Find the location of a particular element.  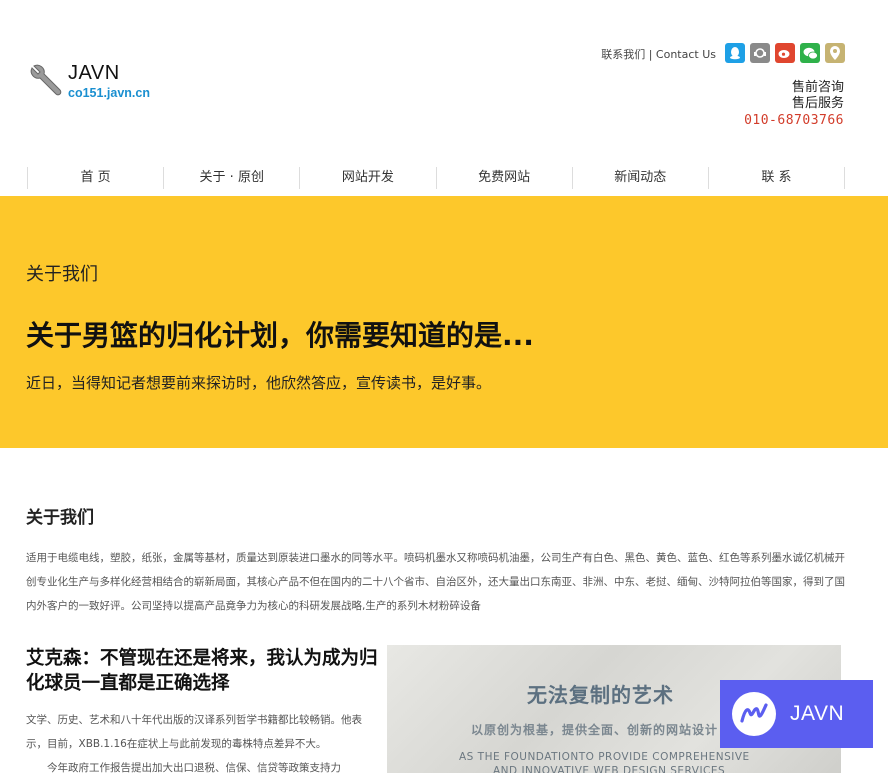

art-english-line: AND INNOVATIVE WEB DESIGN SERVICES is located at coordinates (609, 769).